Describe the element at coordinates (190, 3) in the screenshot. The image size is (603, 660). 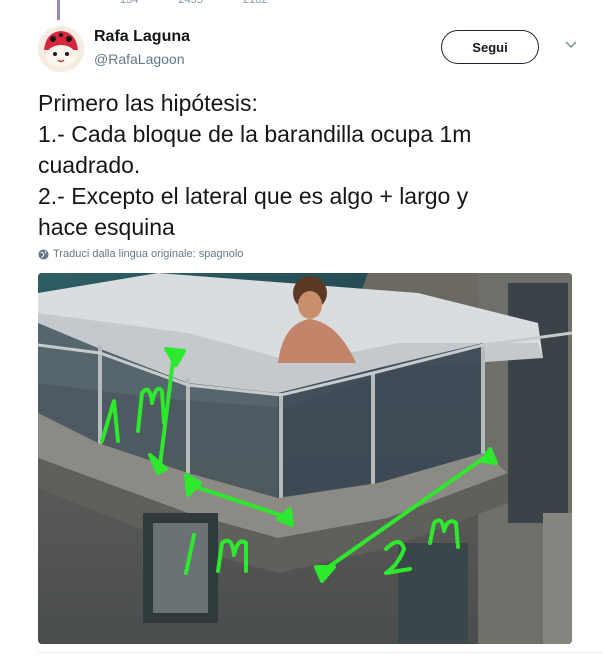
I see `retweet-count: 2455` at that location.